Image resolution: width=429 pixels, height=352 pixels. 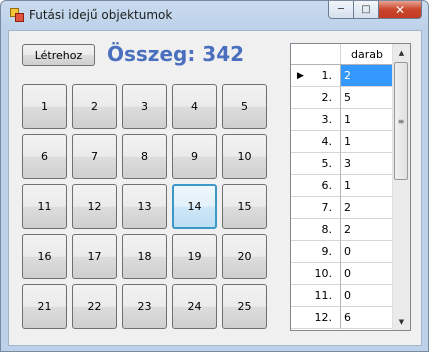 I want to click on darab-cell: 6, so click(x=367, y=318).